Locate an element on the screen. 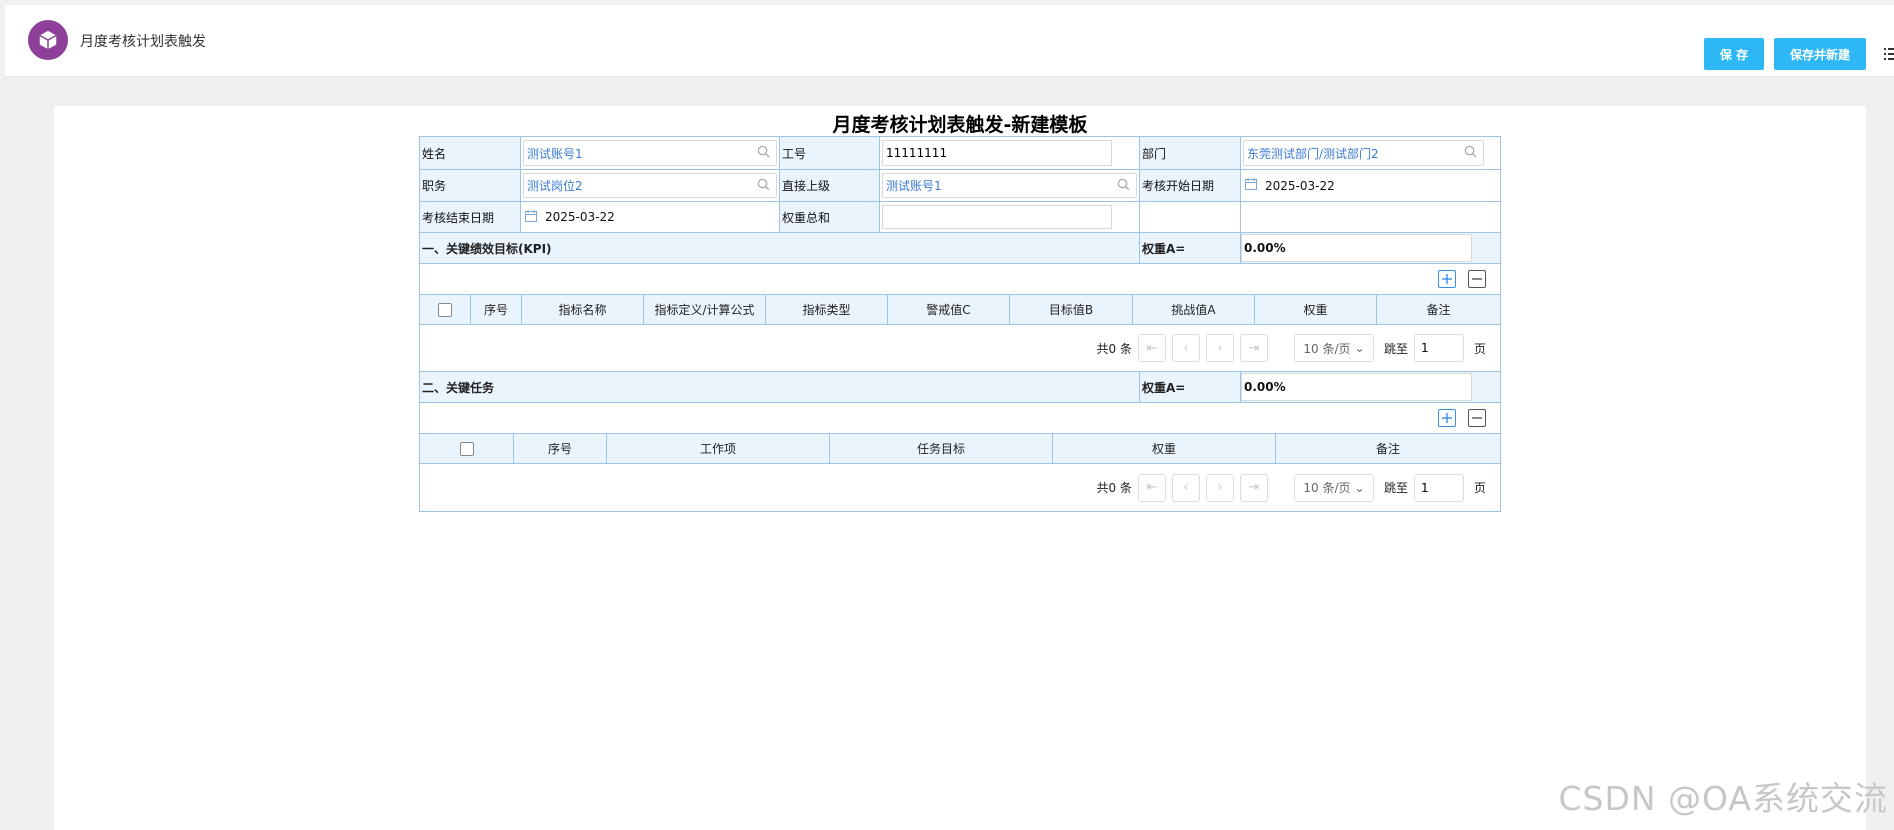 This screenshot has width=1894, height=830. name-lookup: 测试账号1 is located at coordinates (650, 153).